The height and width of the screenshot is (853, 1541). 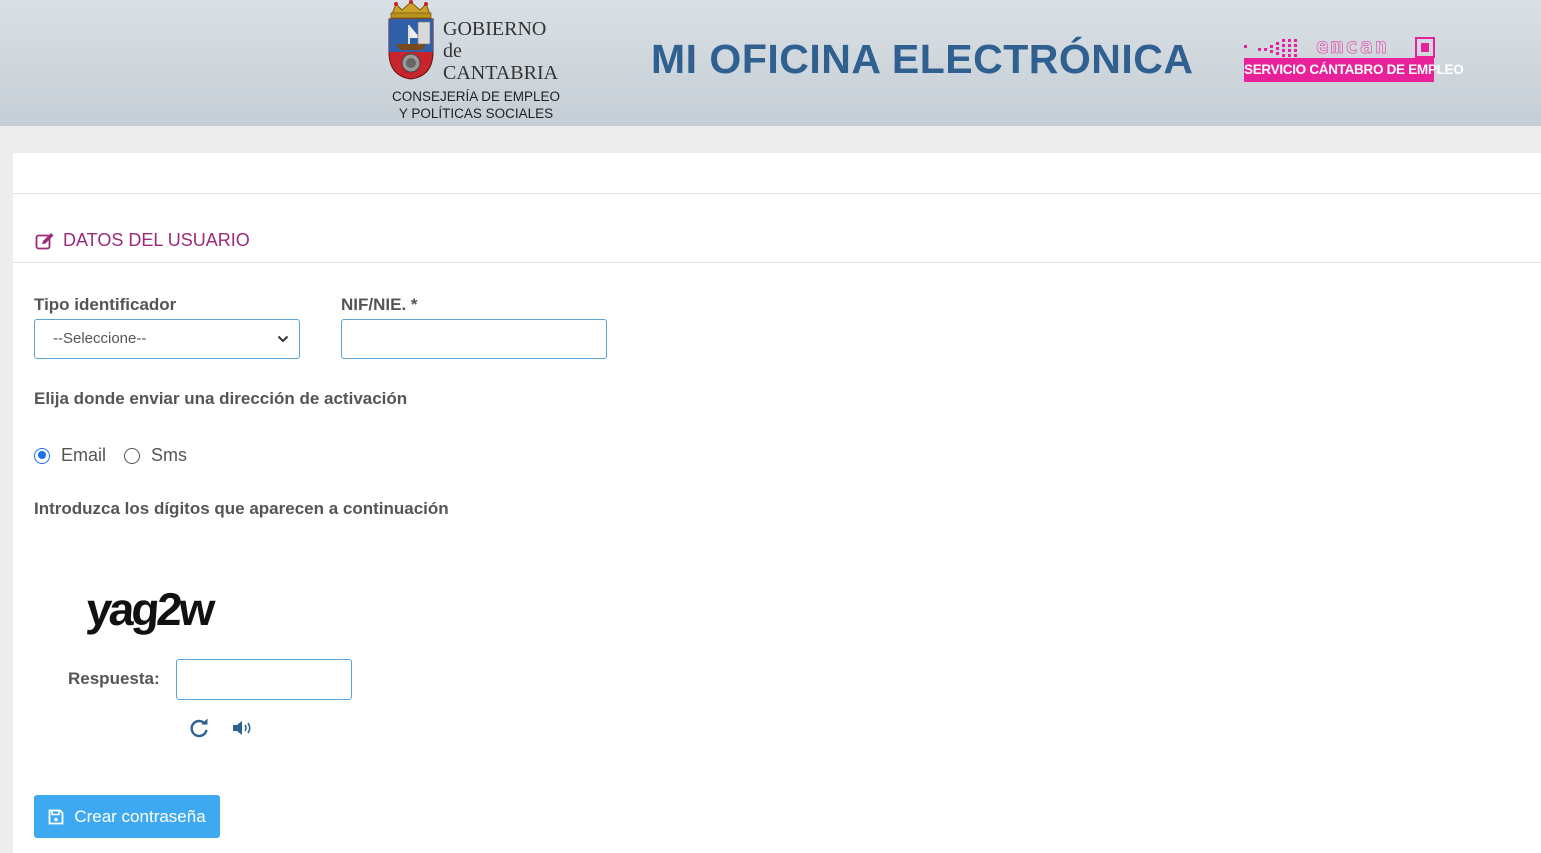 I want to click on section-title: DATOS DEL USUARIO, so click(x=142, y=240).